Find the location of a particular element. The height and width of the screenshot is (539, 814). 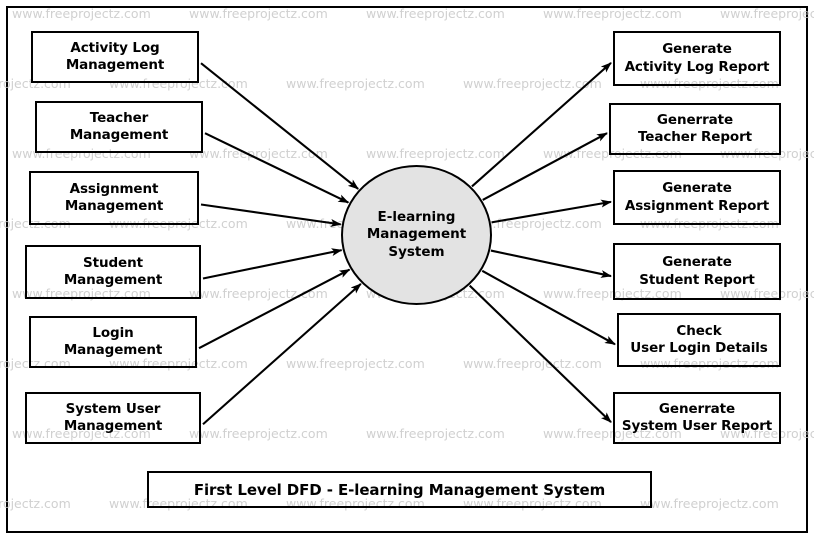

entity-label: Activity Log Management is located at coordinates (115, 57).